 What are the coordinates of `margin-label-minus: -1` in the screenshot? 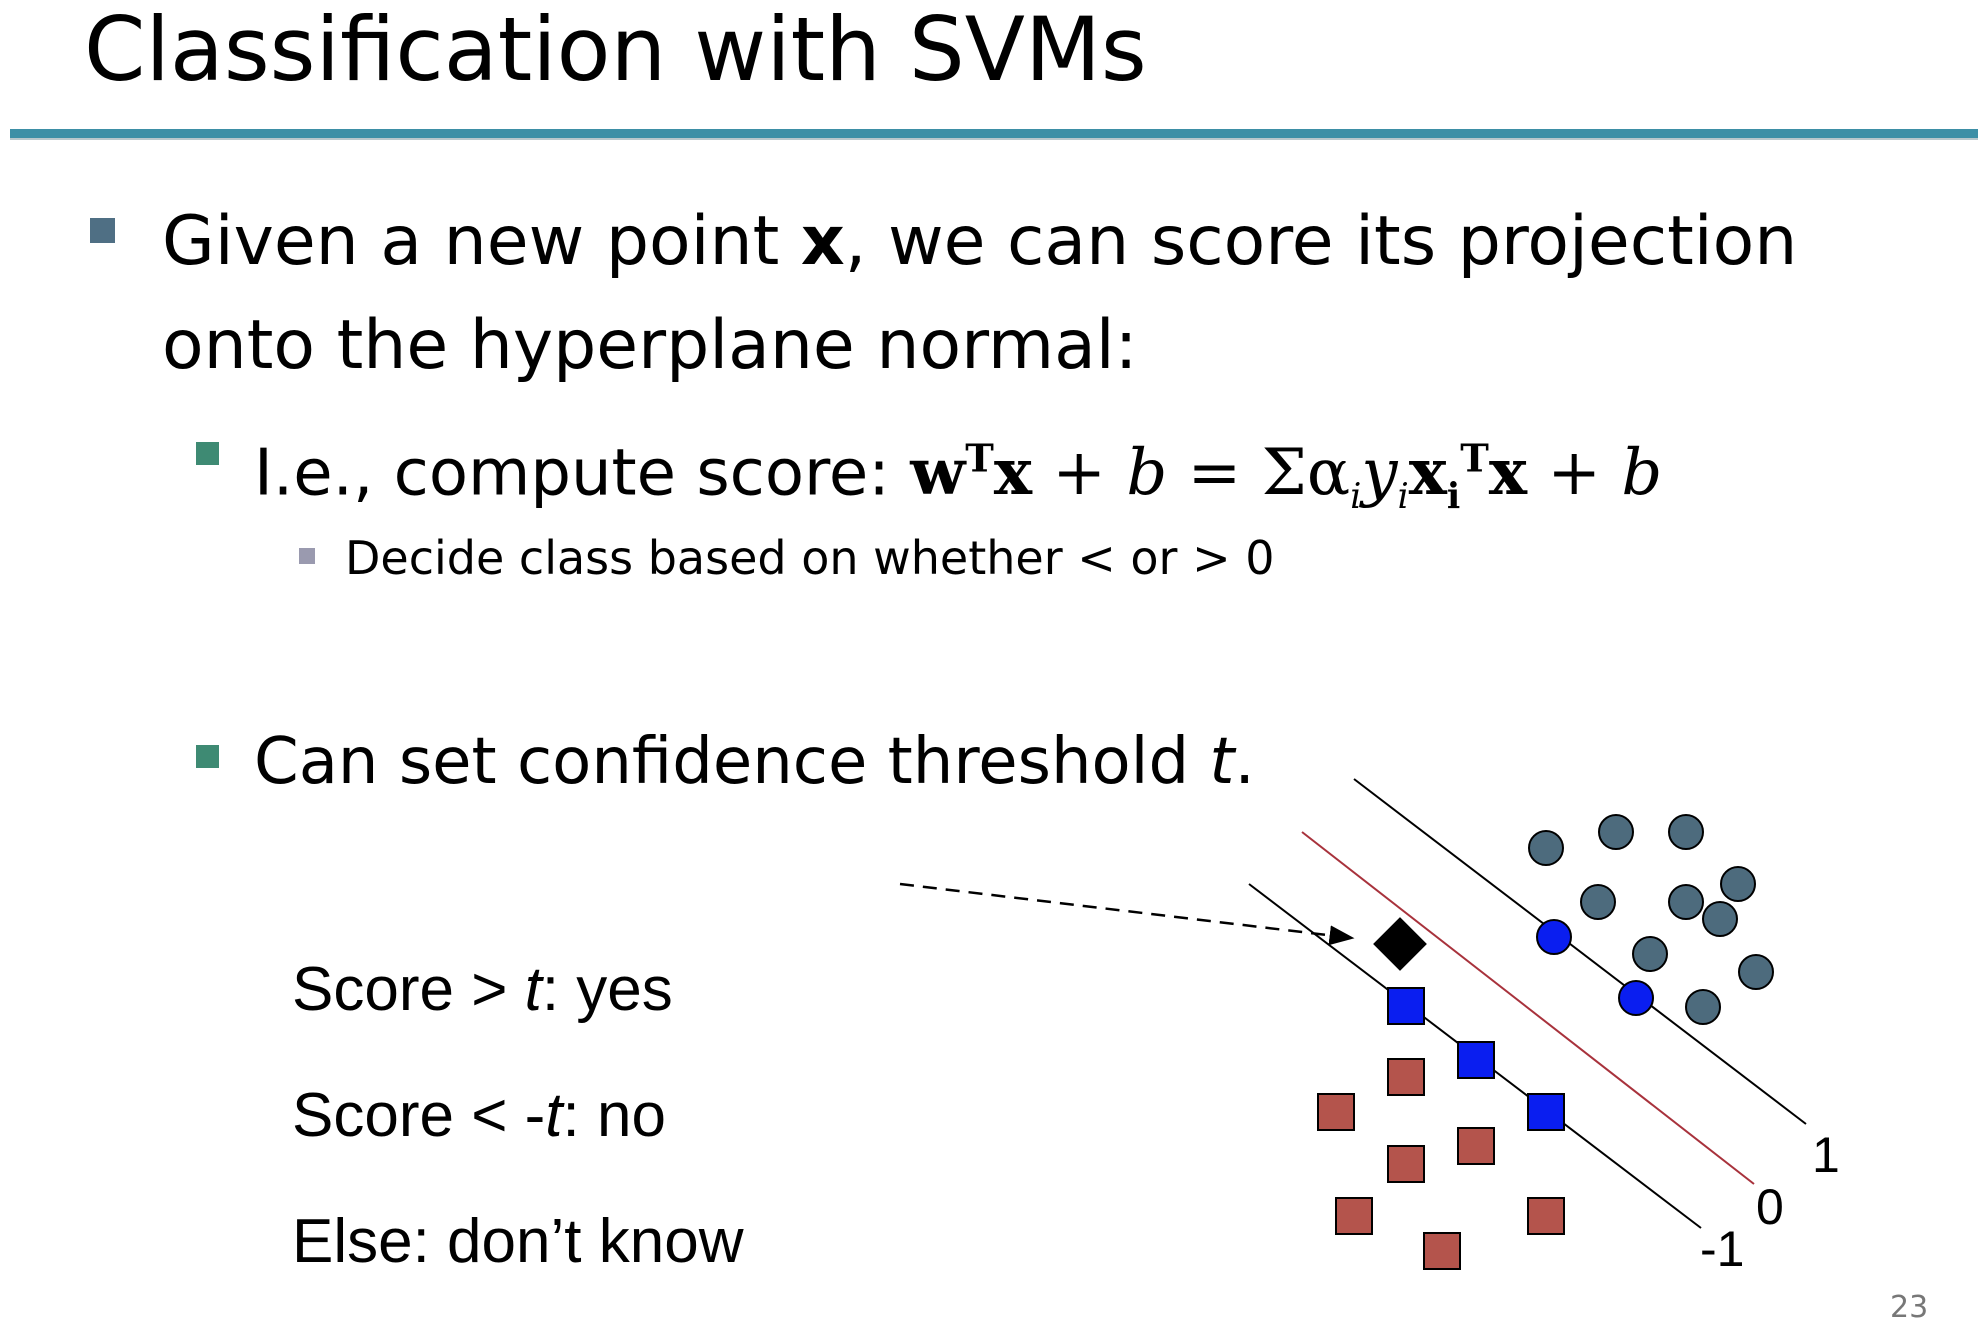 It's located at (1722, 1249).